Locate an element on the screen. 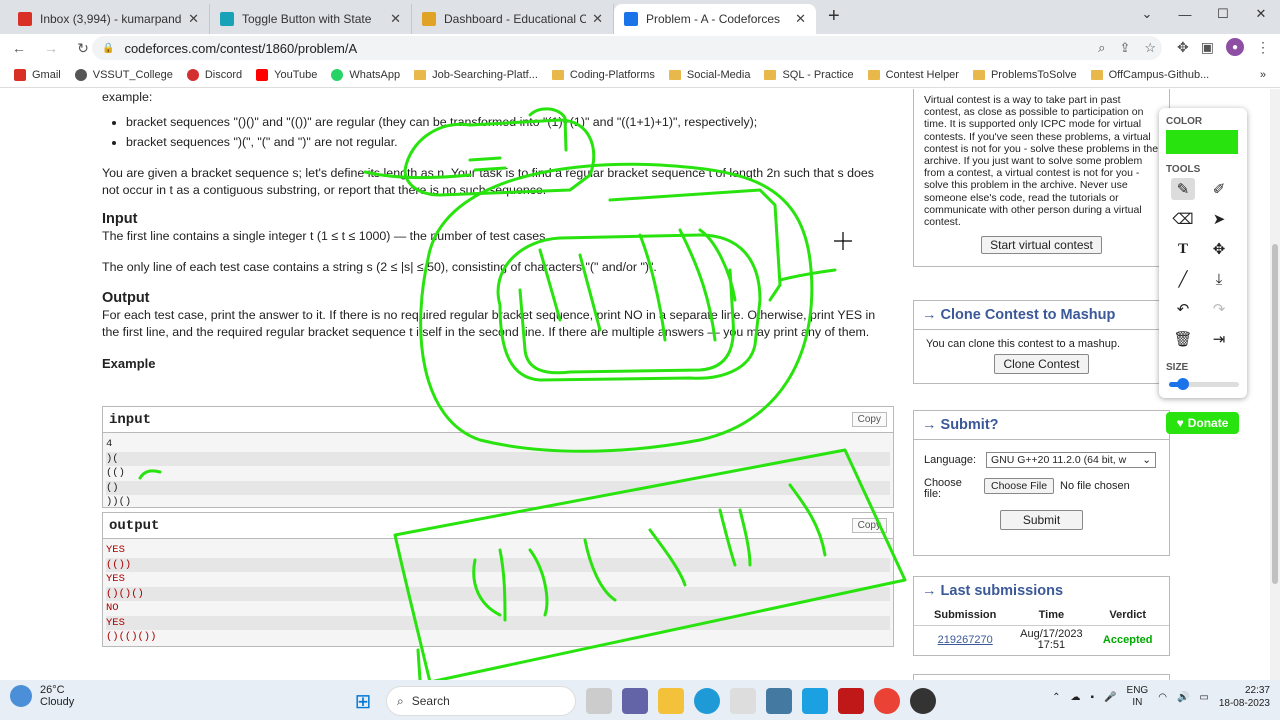  chevron-up-icon: ⌃ is located at coordinates (1056, 697).